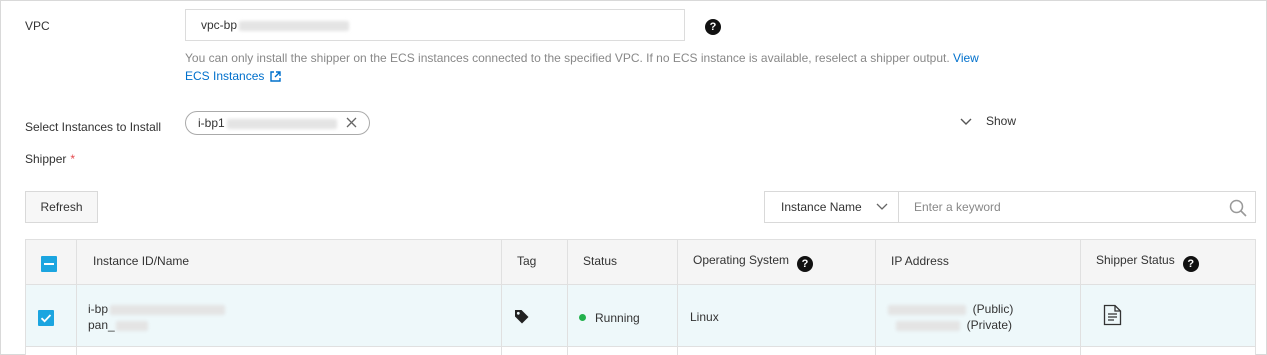 The height and width of the screenshot is (355, 1267). I want to click on row-checkbox, so click(46, 318).